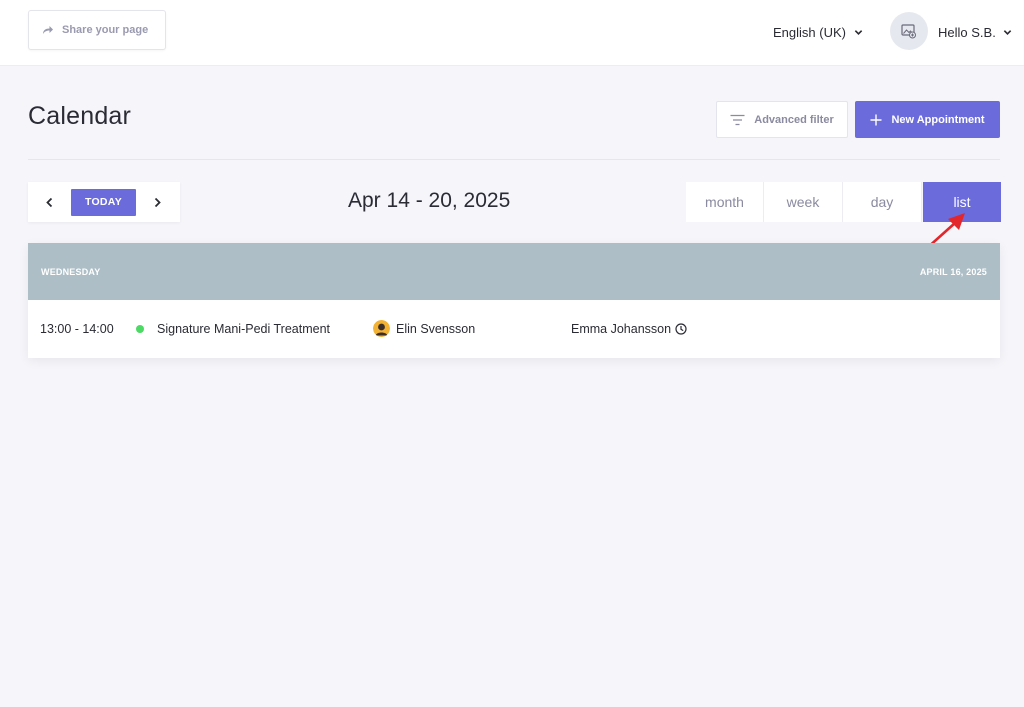  I want to click on share-page-button: Share your page, so click(97, 30).